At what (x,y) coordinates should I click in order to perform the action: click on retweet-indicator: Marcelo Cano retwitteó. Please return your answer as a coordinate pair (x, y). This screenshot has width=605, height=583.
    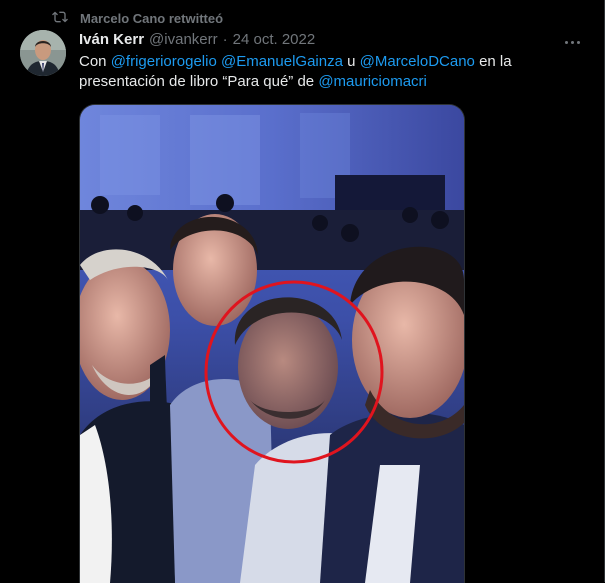
    Looking at the image, I should click on (137, 18).